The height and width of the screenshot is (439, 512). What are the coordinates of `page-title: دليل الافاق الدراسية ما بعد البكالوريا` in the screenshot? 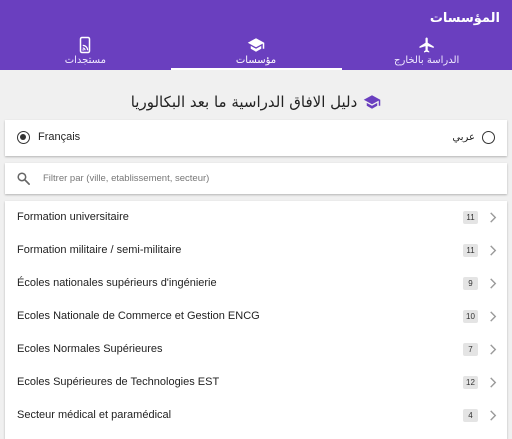 It's located at (244, 102).